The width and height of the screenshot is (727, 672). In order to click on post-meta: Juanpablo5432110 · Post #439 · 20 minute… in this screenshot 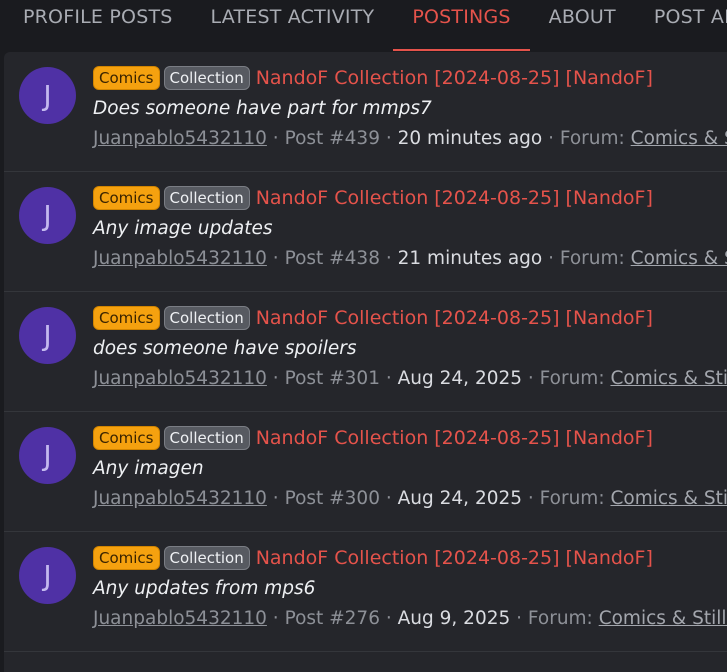, I will do `click(410, 138)`.